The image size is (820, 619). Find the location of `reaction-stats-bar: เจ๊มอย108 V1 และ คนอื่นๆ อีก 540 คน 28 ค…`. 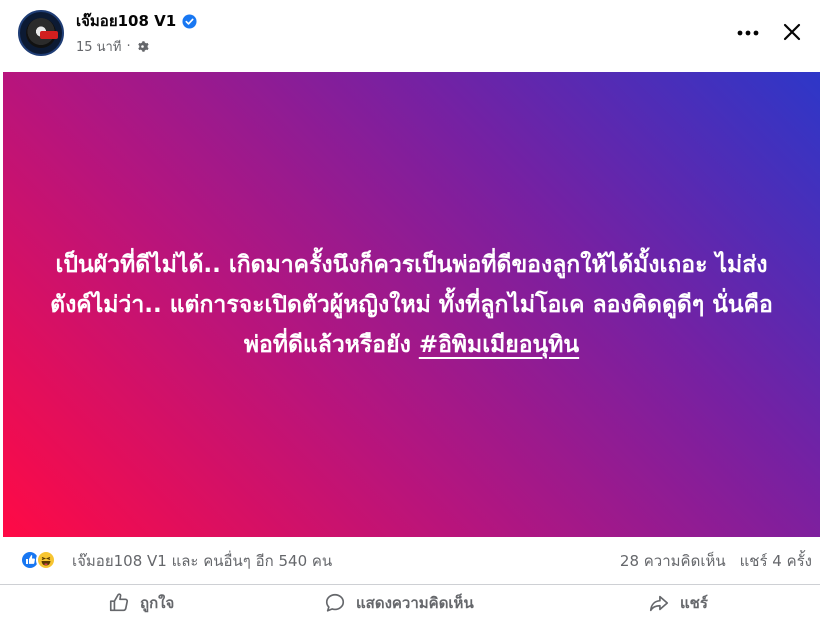

reaction-stats-bar: เจ๊มอย108 V1 และ คนอื่นๆ อีก 540 คน 28 ค… is located at coordinates (410, 559).